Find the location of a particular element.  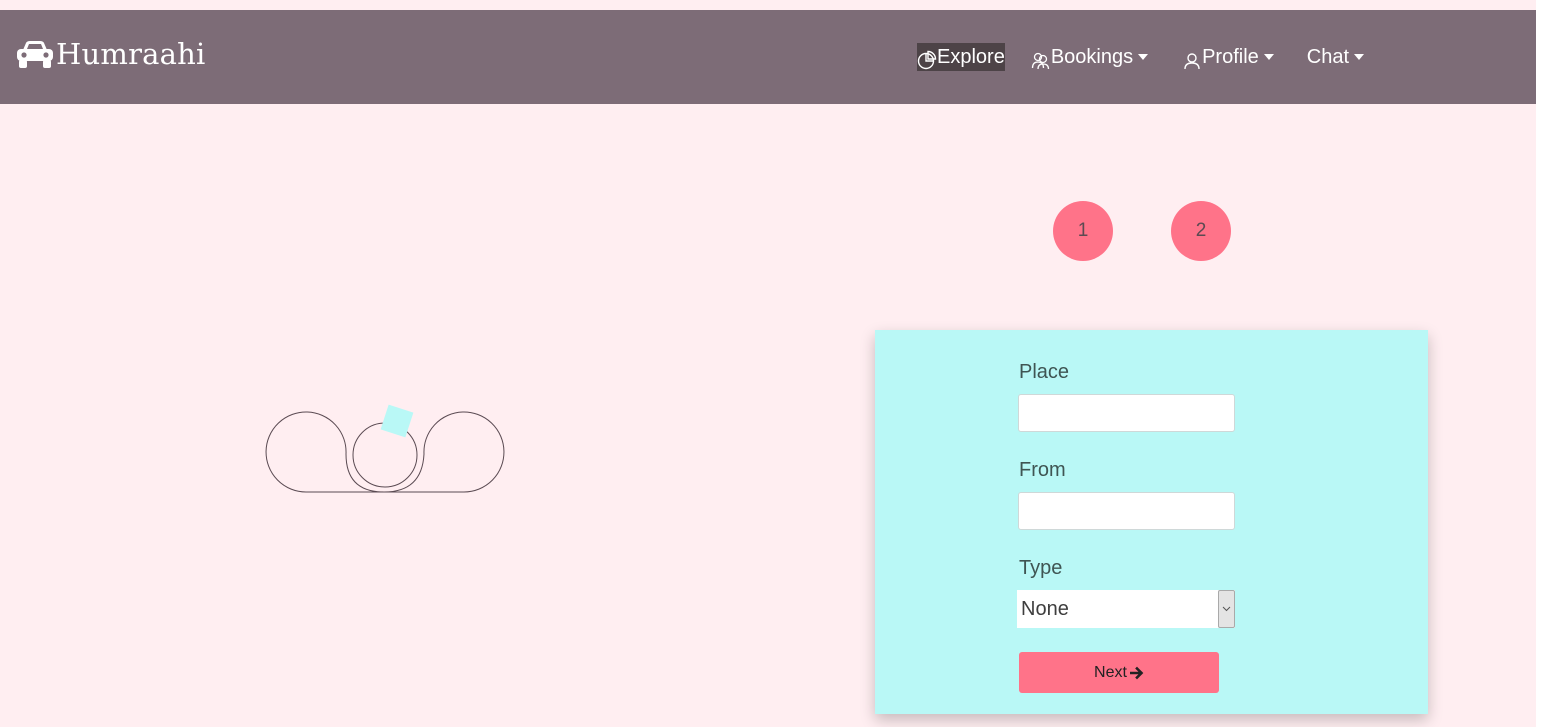

users-icon is located at coordinates (1041, 60).